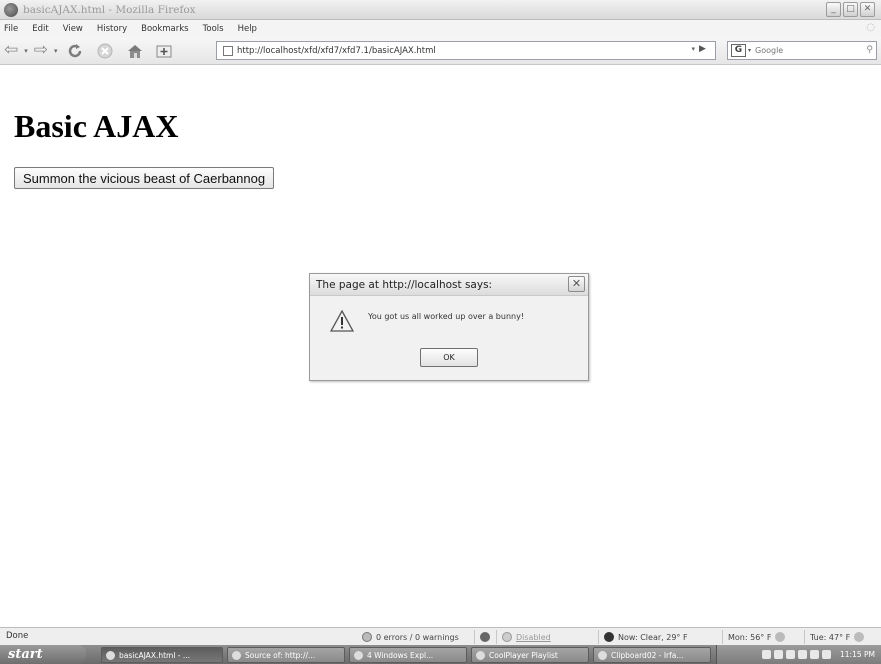 This screenshot has width=881, height=664. Describe the element at coordinates (867, 9) in the screenshot. I see `close-window-button: ✕` at that location.